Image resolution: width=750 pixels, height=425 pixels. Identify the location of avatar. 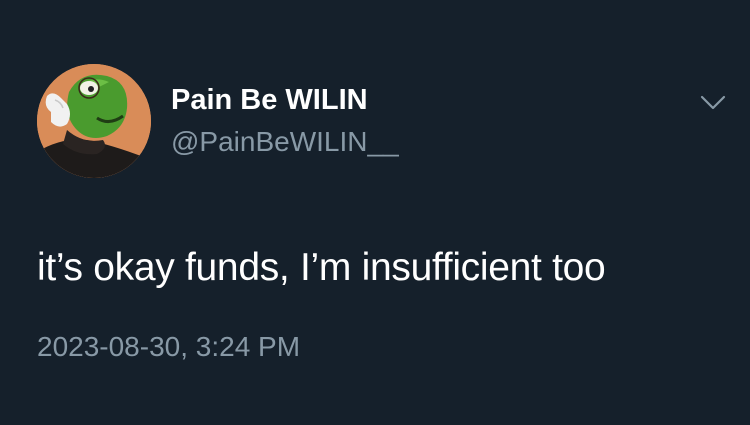
(94, 121).